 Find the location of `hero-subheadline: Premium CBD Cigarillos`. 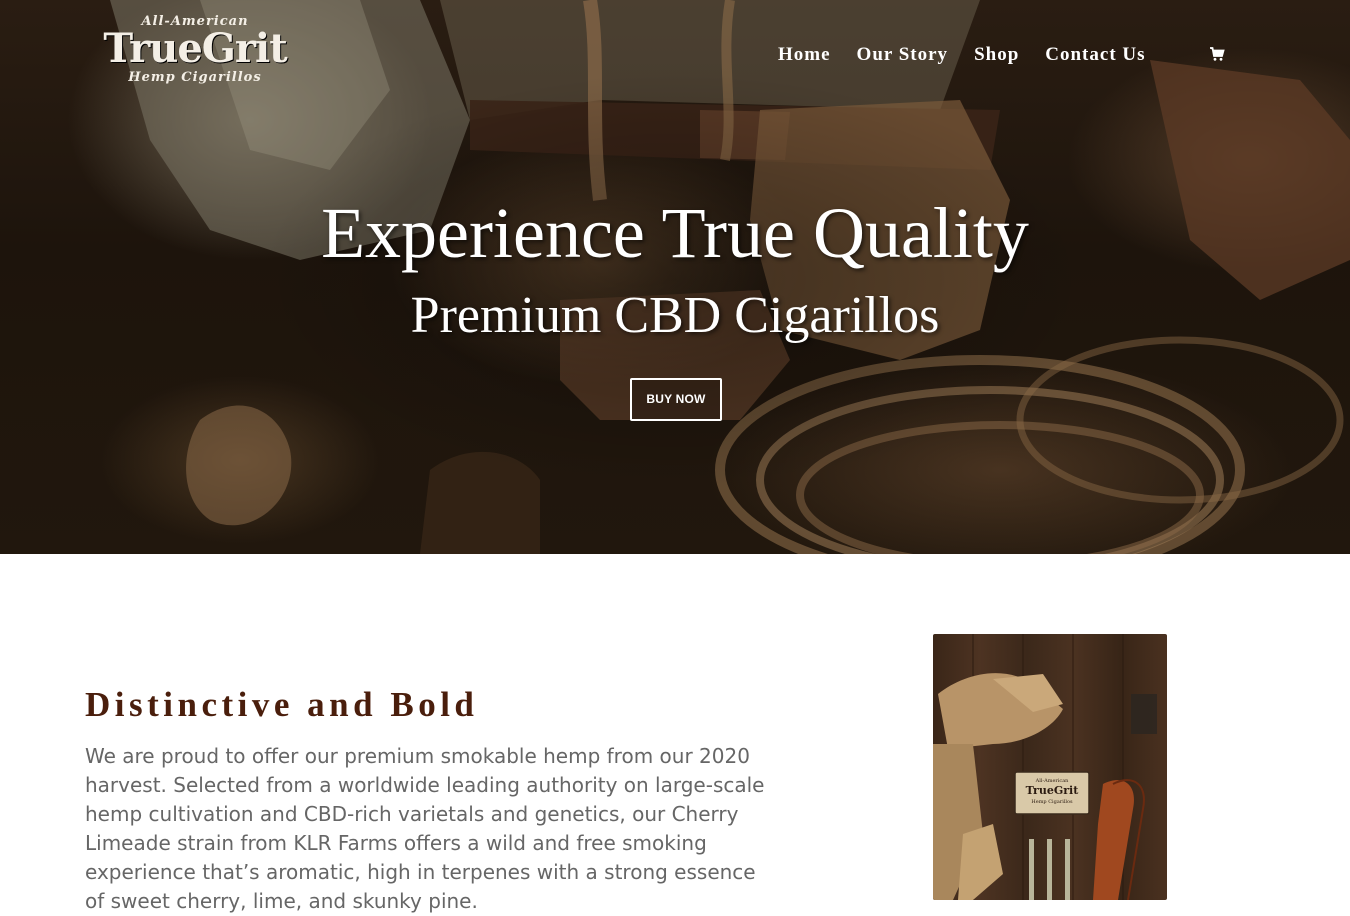

hero-subheadline: Premium CBD Cigarillos is located at coordinates (675, 315).